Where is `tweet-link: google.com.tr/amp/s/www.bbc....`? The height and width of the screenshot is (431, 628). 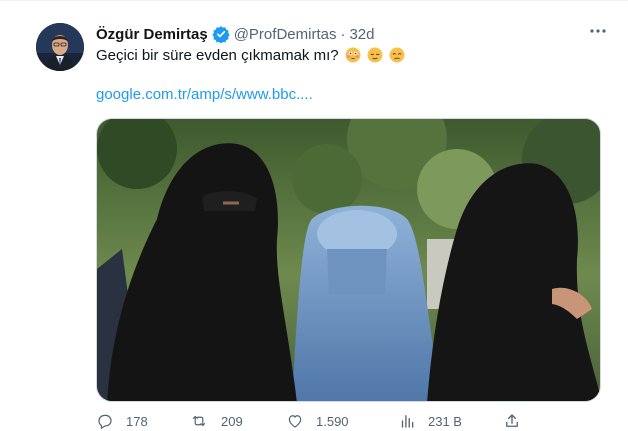 tweet-link: google.com.tr/amp/s/www.bbc.... is located at coordinates (204, 94).